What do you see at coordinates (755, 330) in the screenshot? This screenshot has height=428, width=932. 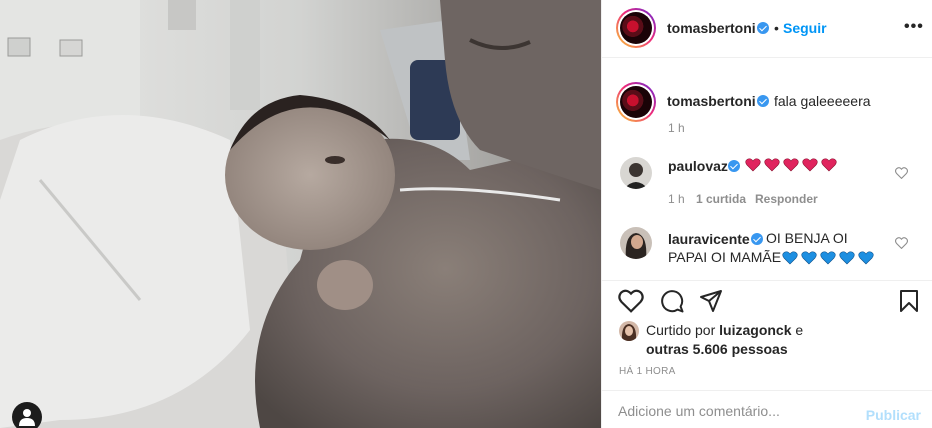 I see `liked-by-user: luizagonck` at bounding box center [755, 330].